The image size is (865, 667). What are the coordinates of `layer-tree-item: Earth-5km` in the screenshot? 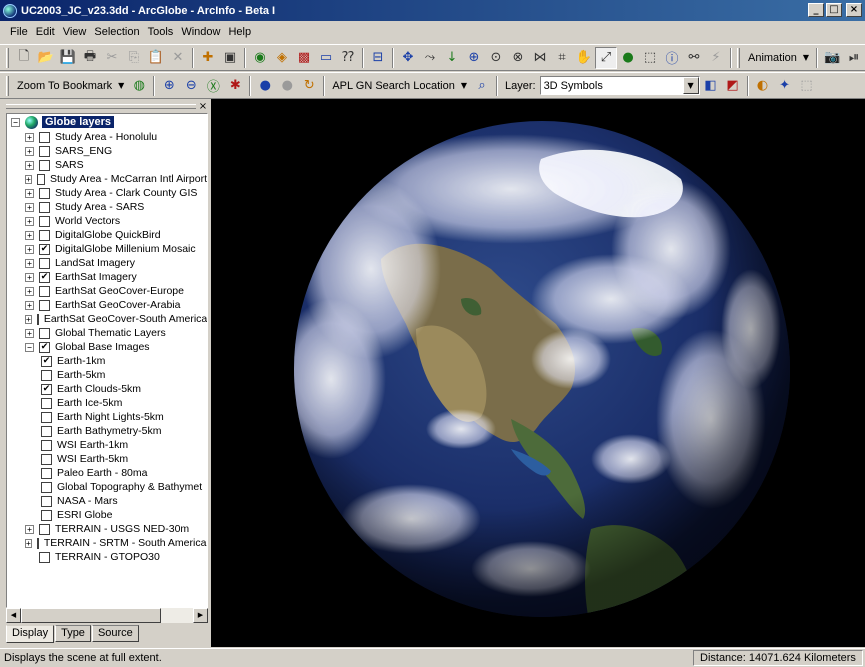 It's located at (107, 375).